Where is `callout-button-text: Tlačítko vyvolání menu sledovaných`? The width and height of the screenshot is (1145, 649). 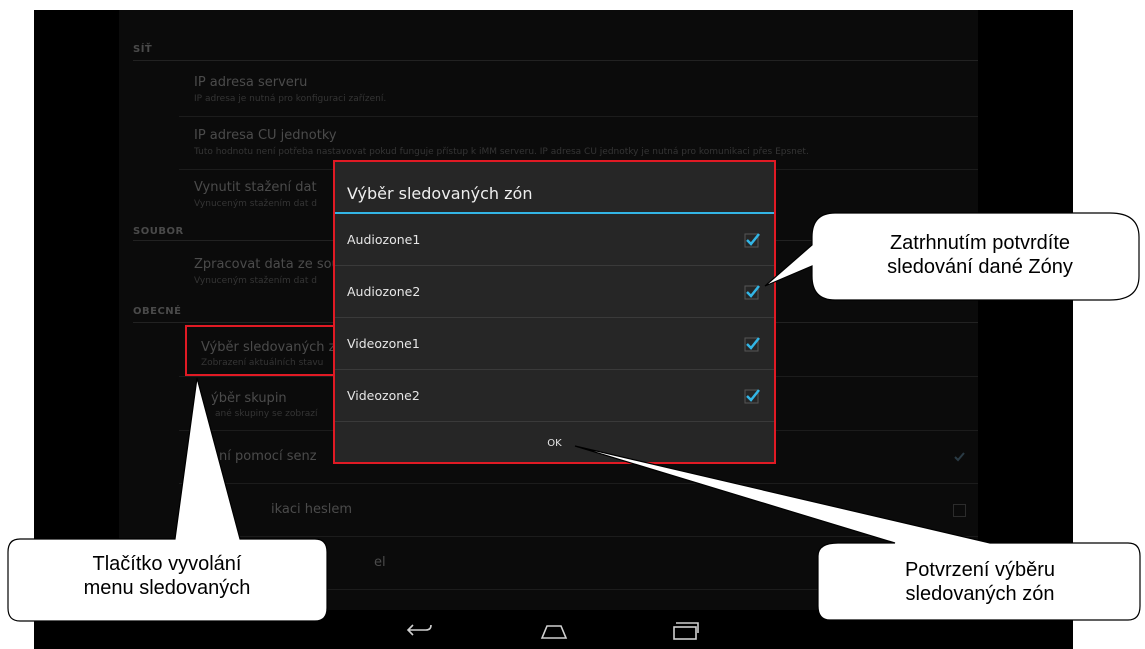 callout-button-text: Tlačítko vyvolání menu sledovaných is located at coordinates (167, 576).